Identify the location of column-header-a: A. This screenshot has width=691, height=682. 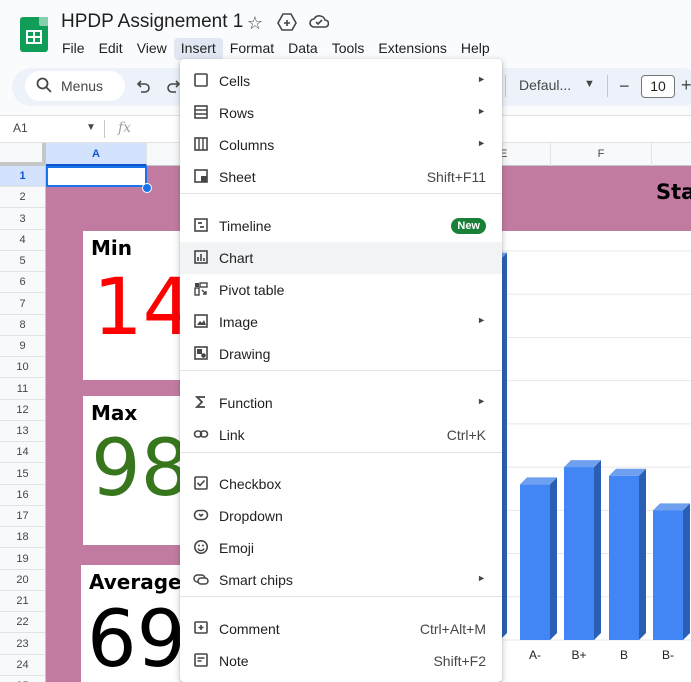
(96, 154).